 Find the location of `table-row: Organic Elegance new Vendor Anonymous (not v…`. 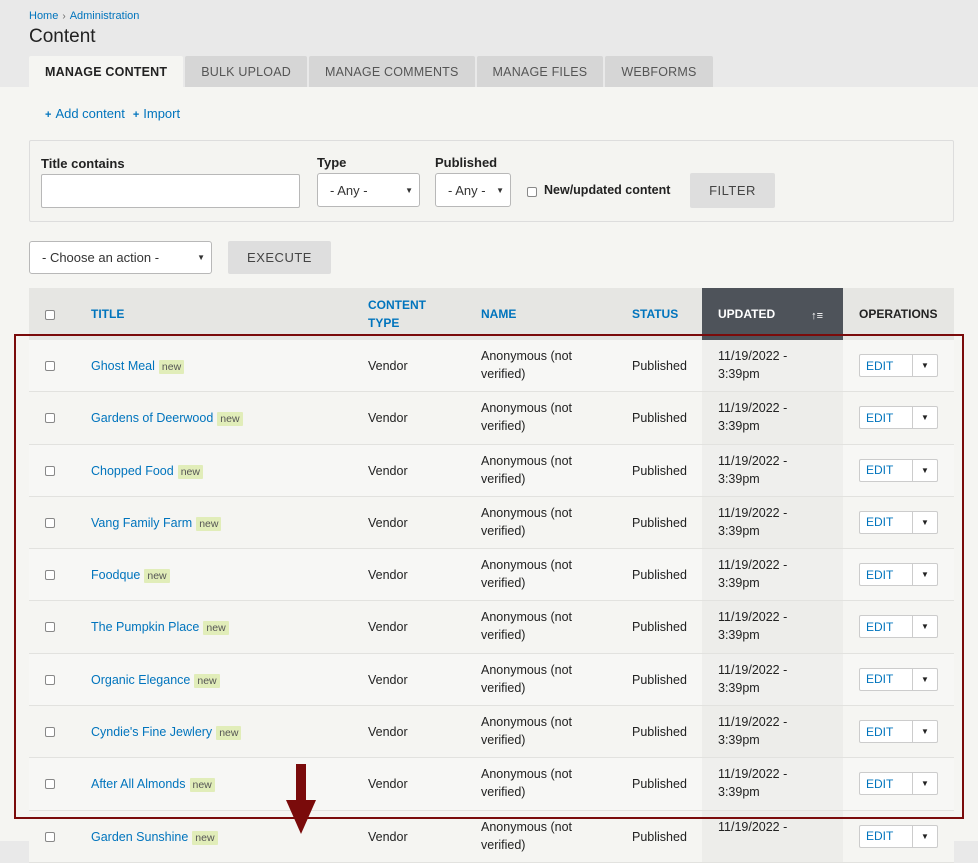

table-row: Organic Elegance new Vendor Anonymous (not v… is located at coordinates (491, 680).